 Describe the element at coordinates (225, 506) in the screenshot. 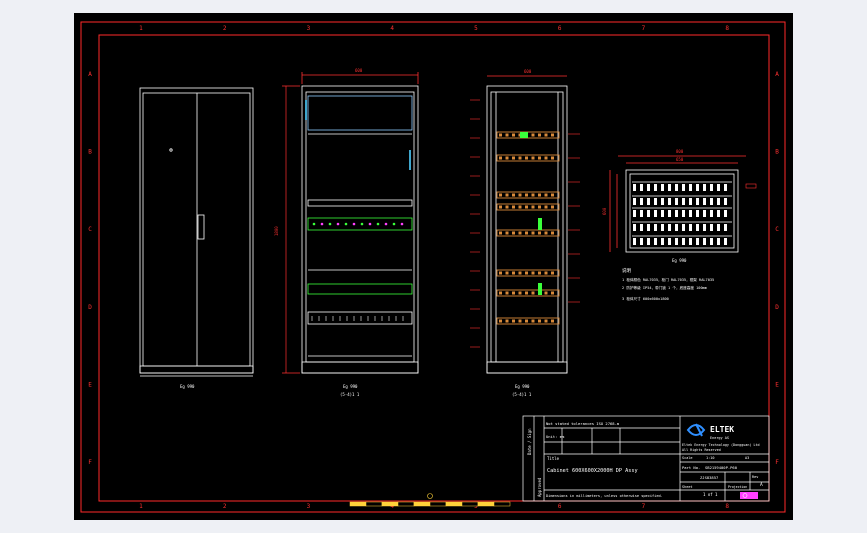

I see `zone-label-col-2: 2` at that location.